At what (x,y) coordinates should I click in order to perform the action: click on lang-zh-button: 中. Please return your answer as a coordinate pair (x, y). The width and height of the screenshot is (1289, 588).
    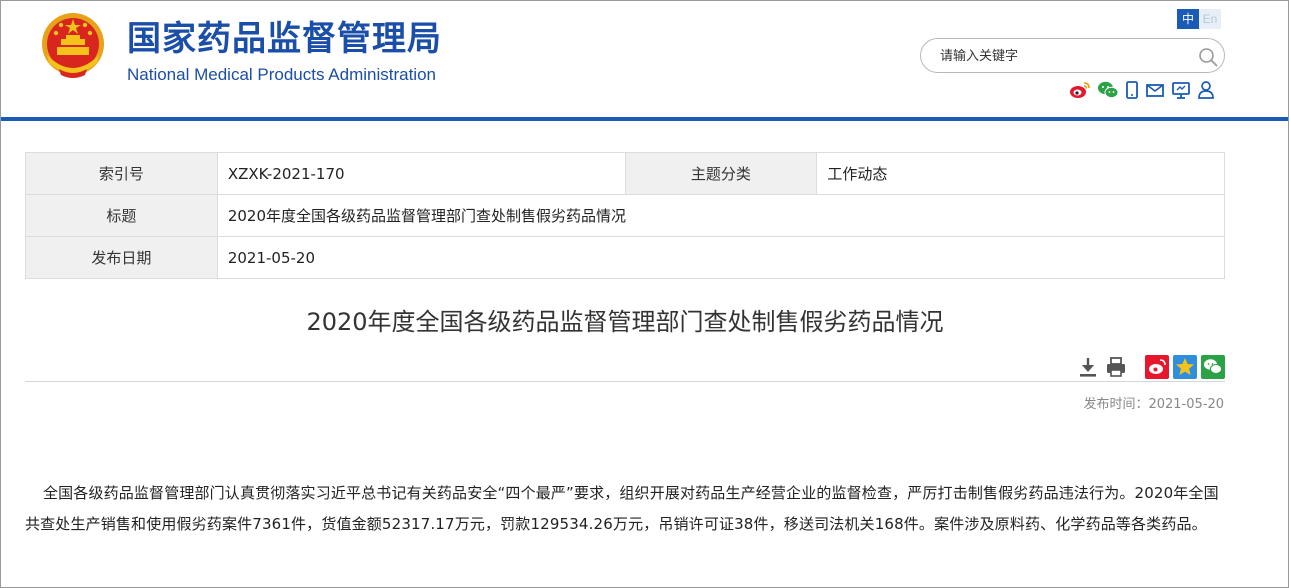
    Looking at the image, I should click on (1188, 19).